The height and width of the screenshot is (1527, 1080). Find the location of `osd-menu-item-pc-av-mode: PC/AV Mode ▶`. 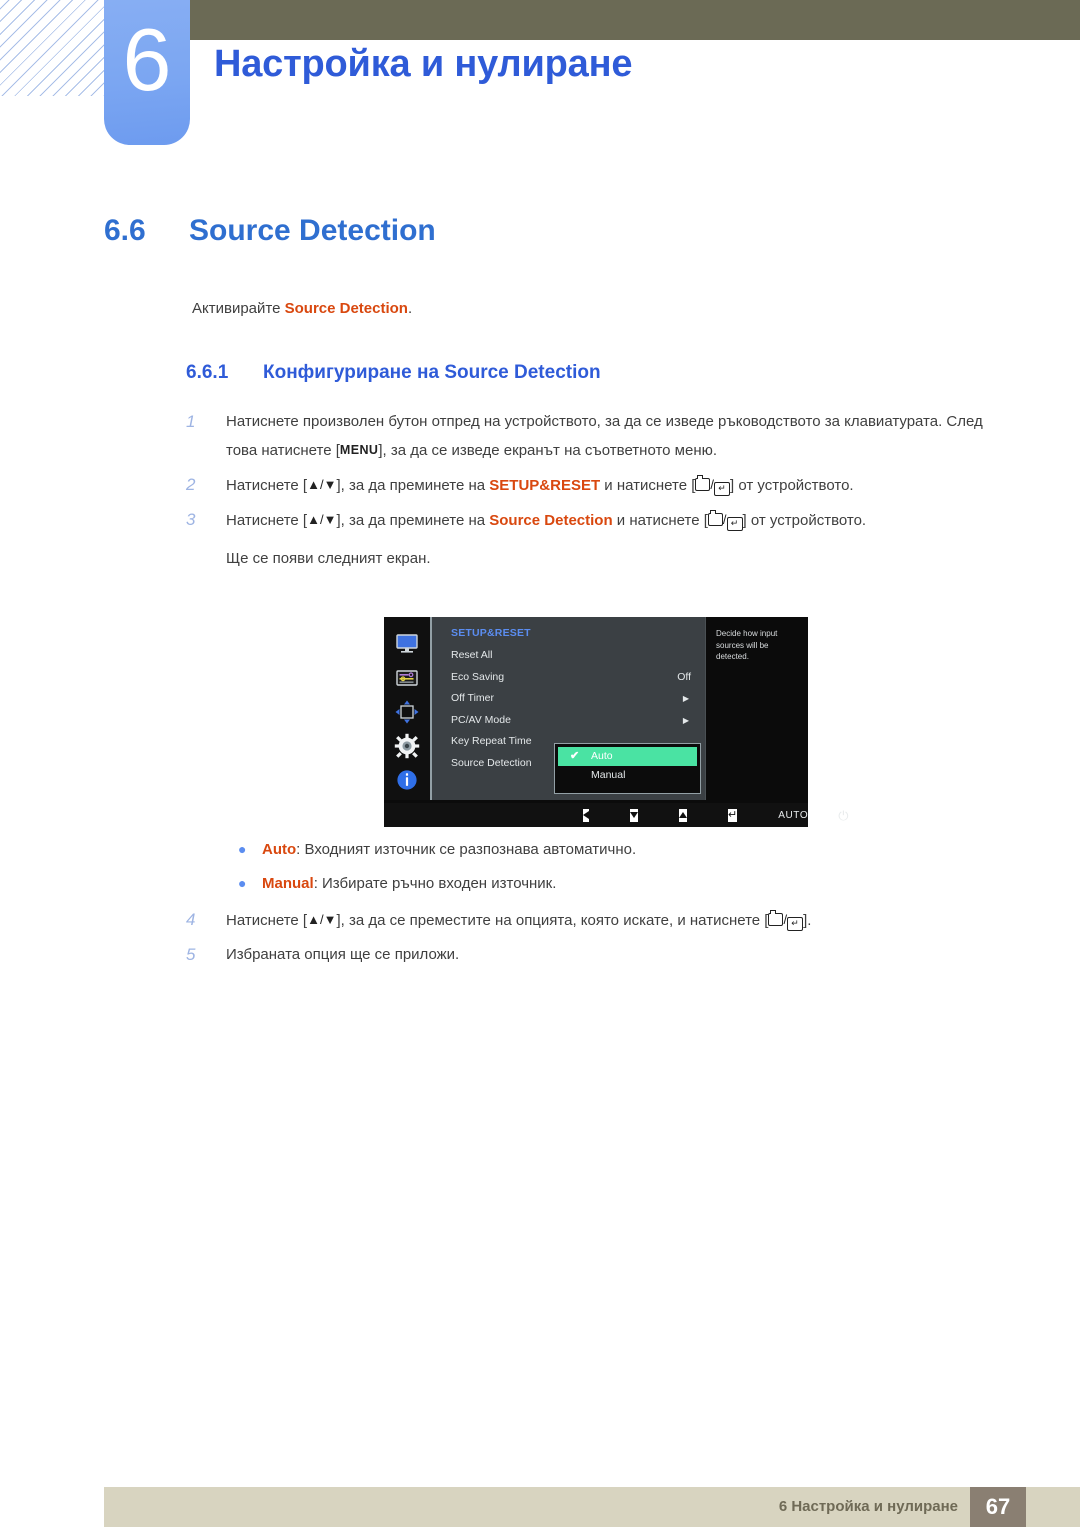

osd-menu-item-pc-av-mode: PC/AV Mode ▶ is located at coordinates (568, 721).